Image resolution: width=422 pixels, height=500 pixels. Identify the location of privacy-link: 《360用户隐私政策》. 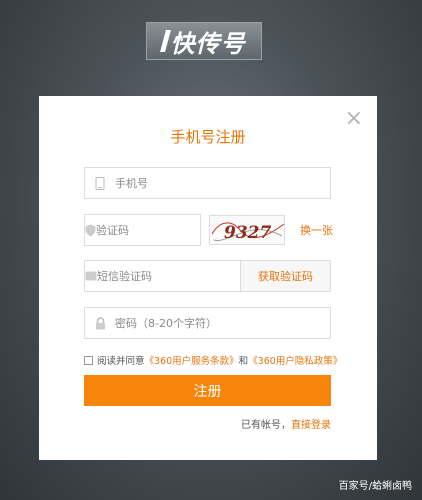
(295, 360).